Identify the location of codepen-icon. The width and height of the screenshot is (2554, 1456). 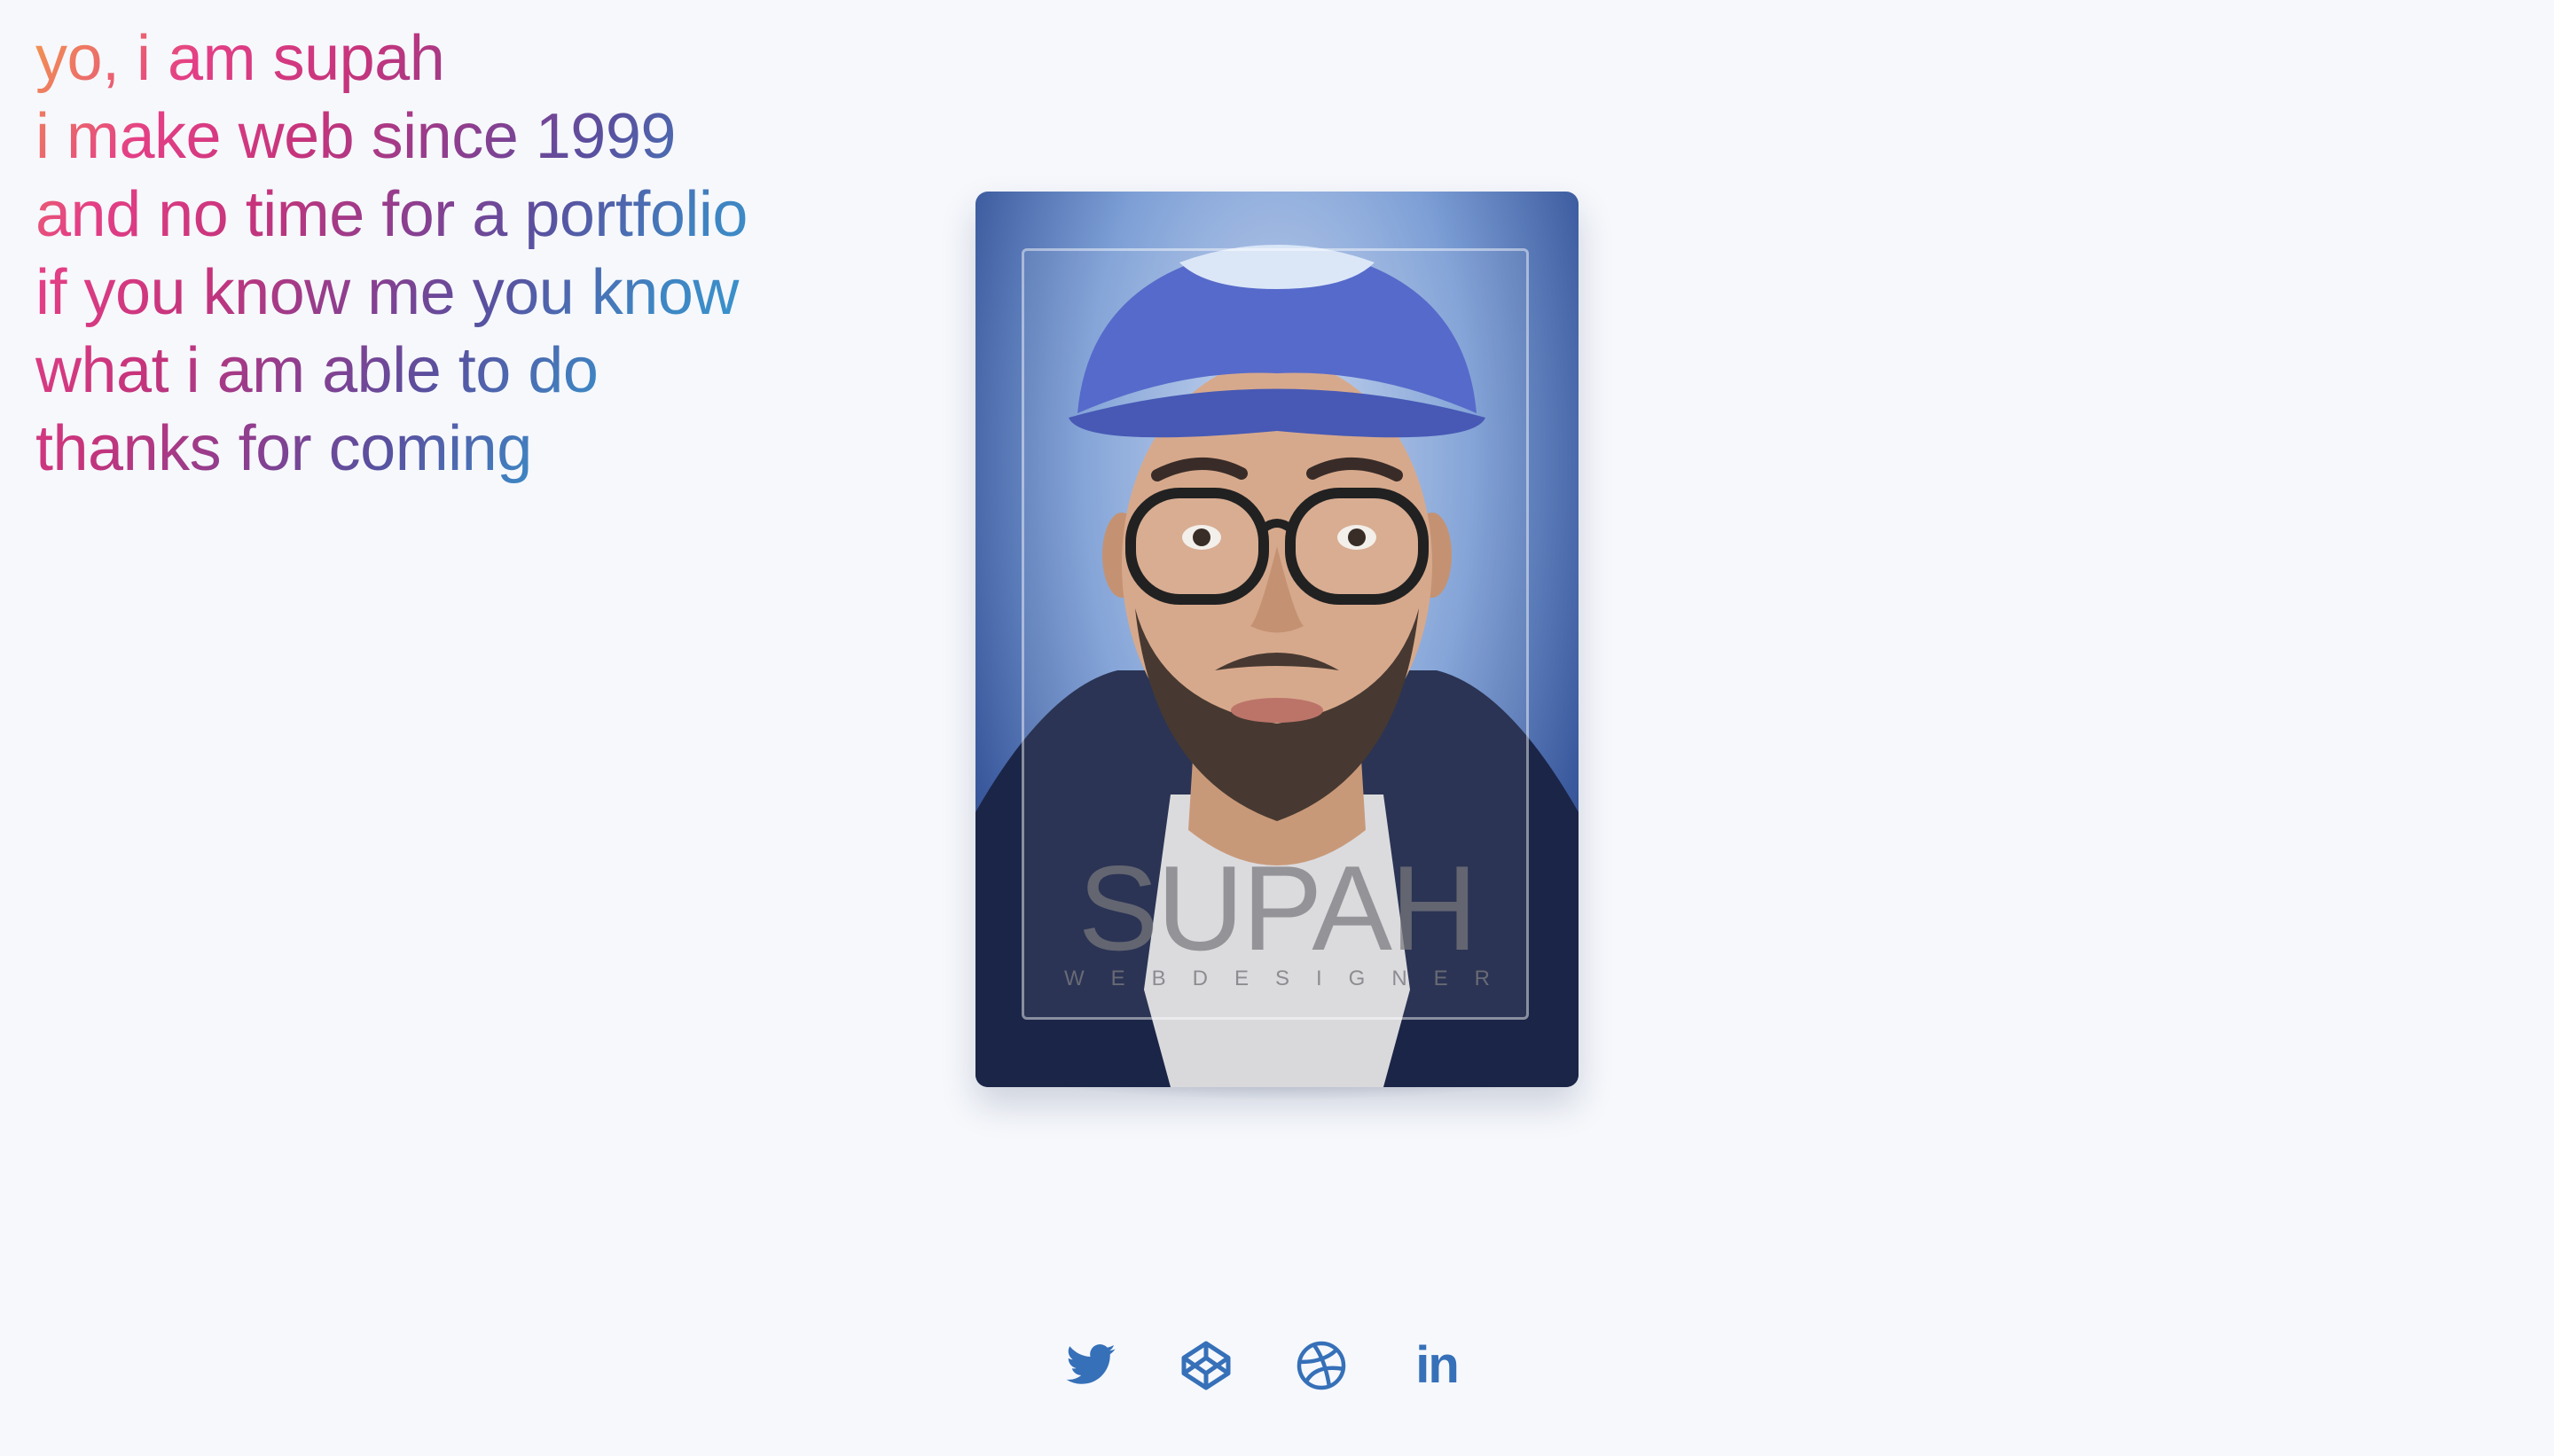
(1206, 1365).